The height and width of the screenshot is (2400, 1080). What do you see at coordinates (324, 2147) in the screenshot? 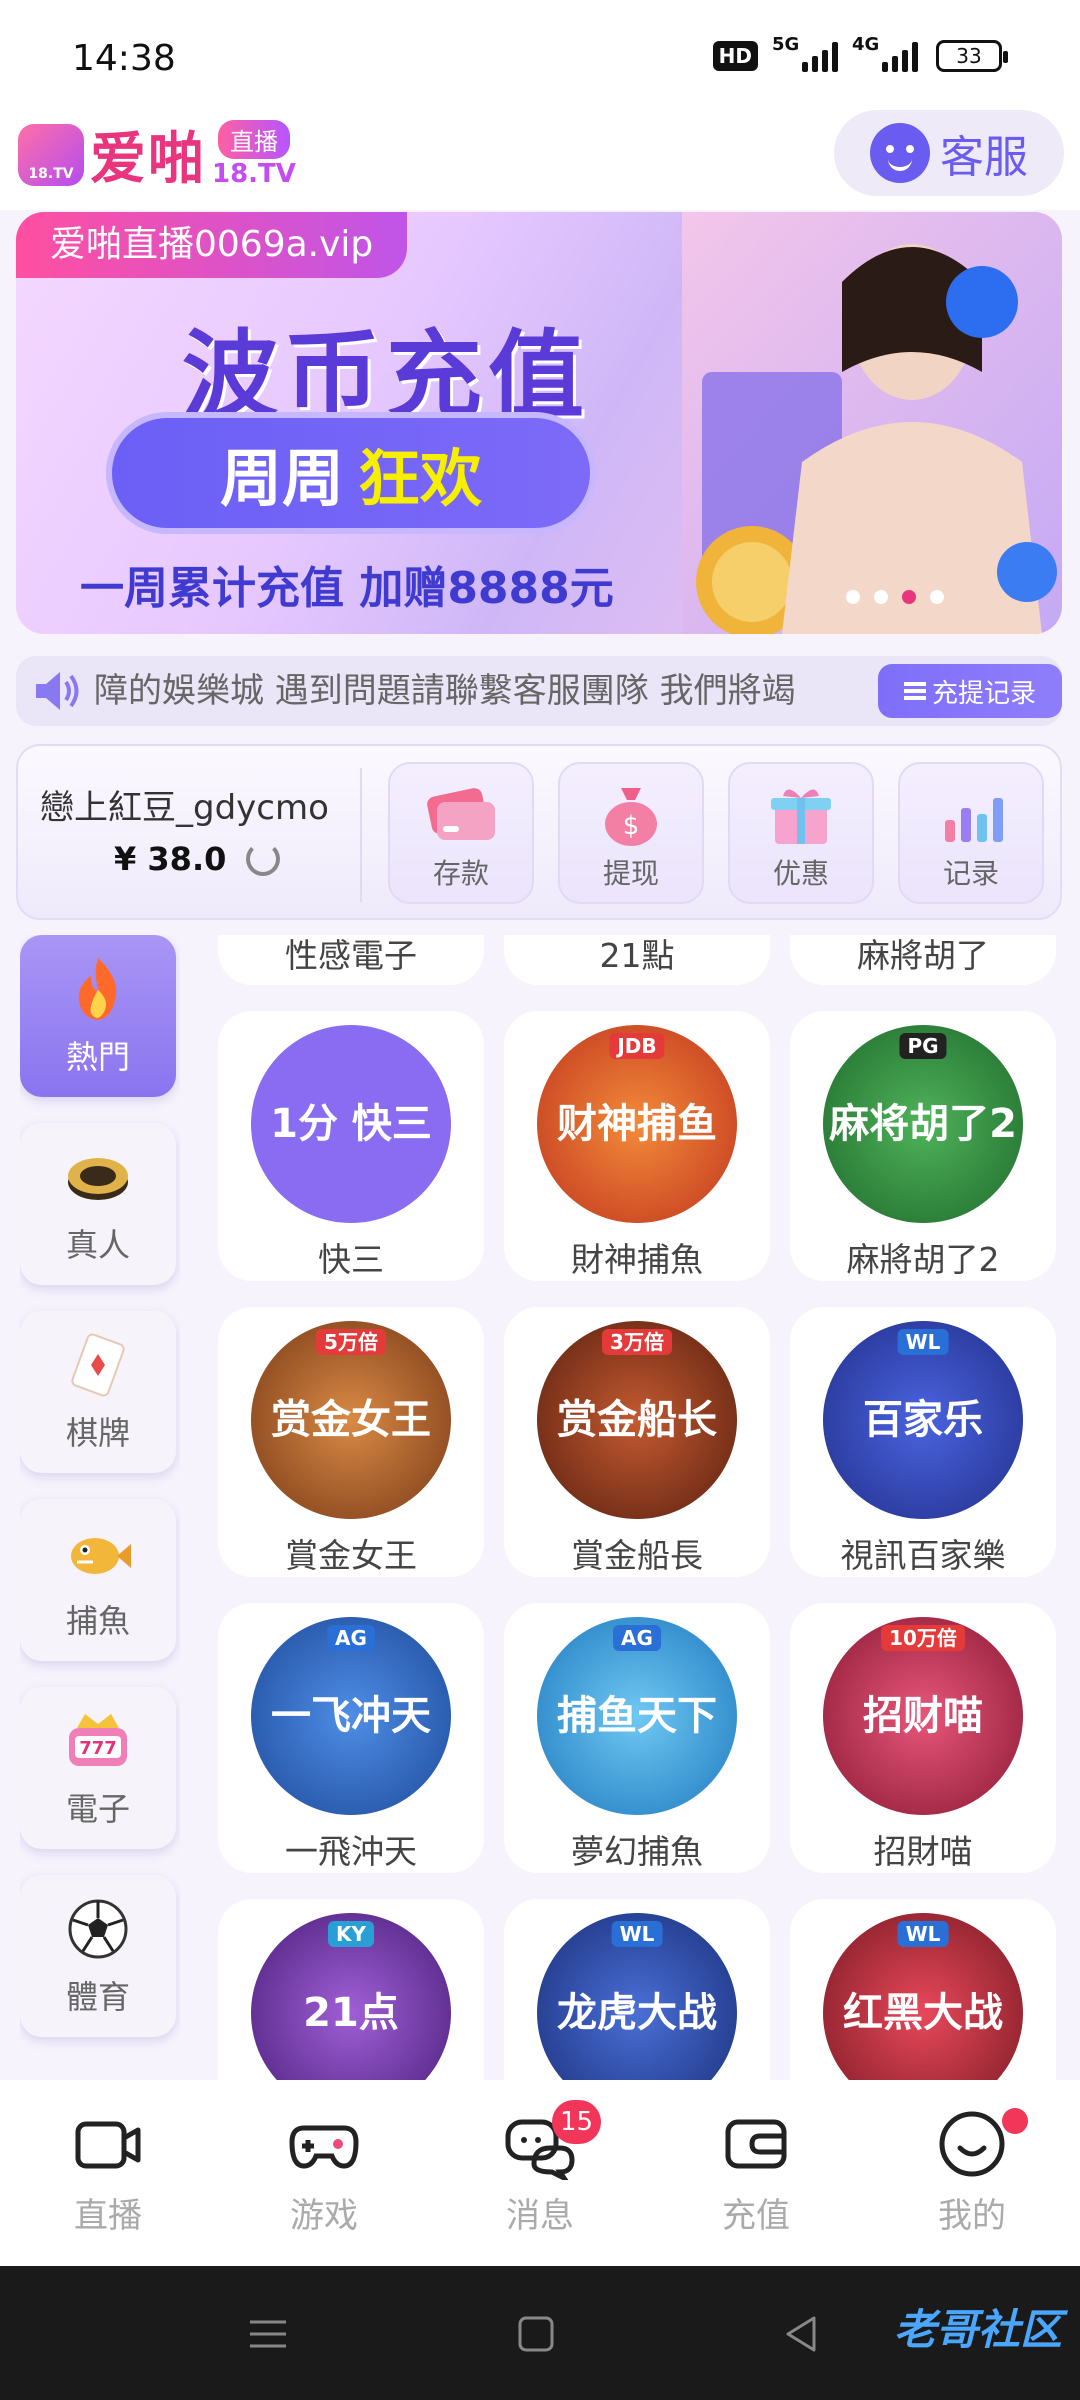
I see `gamepad-icon` at bounding box center [324, 2147].